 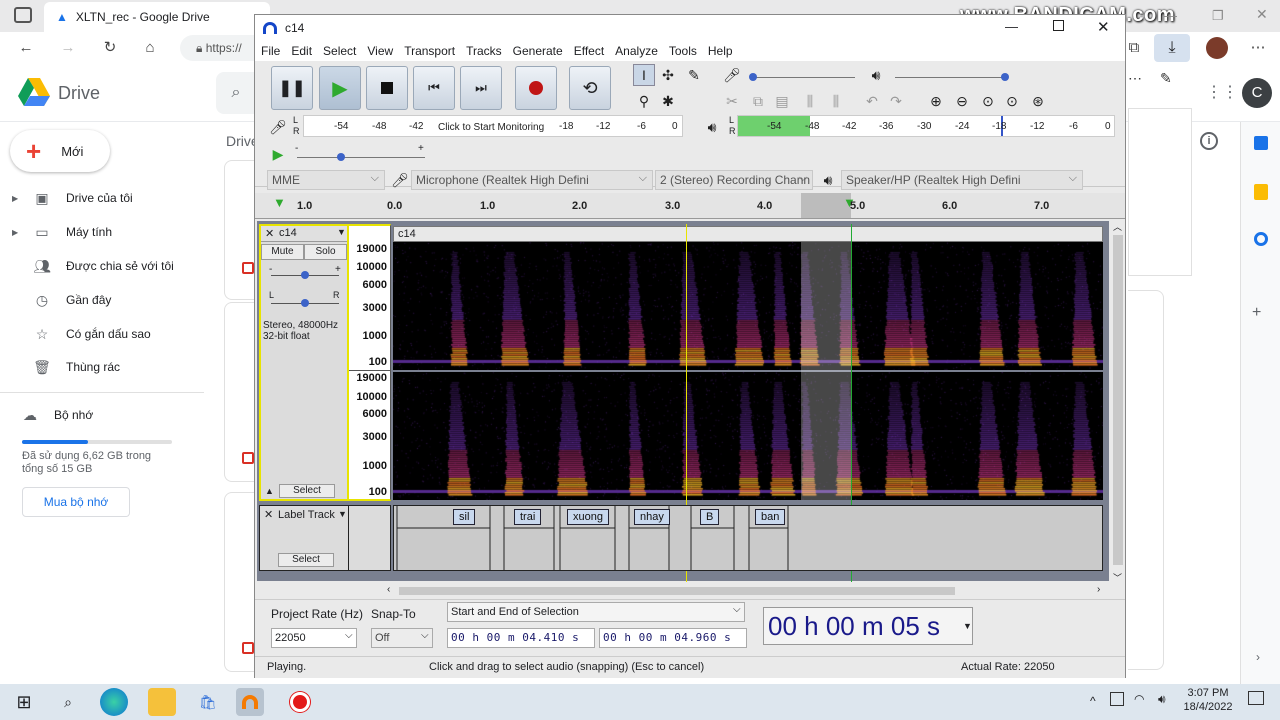 What do you see at coordinates (1172, 48) in the screenshot?
I see `download-icon: ⤓` at bounding box center [1172, 48].